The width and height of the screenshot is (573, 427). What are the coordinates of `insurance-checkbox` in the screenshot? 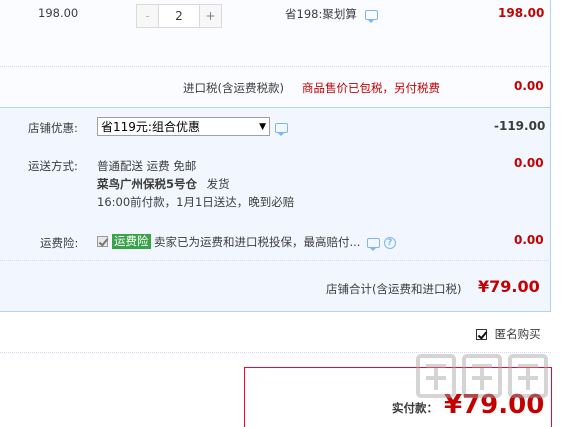 It's located at (102, 241).